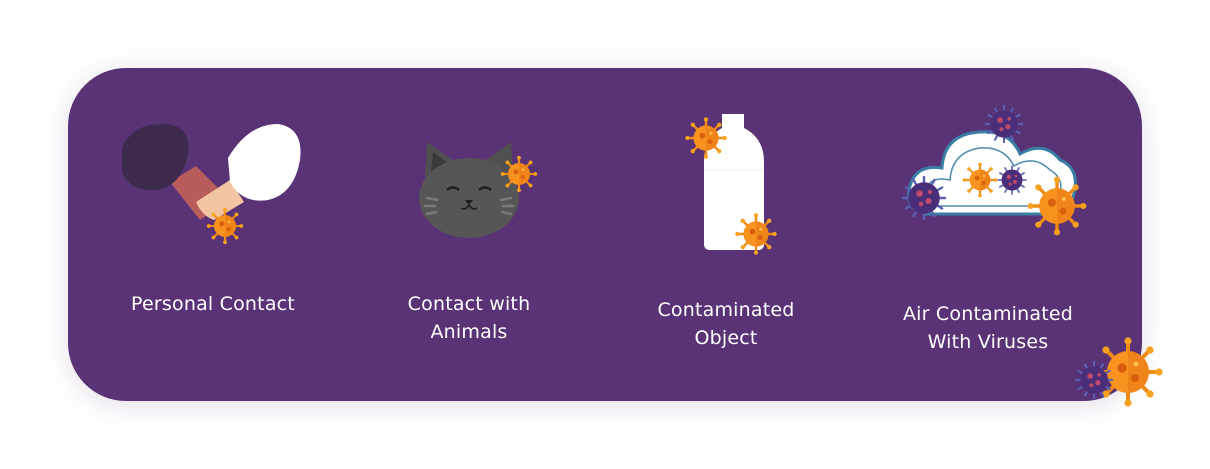  Describe the element at coordinates (988, 328) in the screenshot. I see `label-air-contaminated: Air Contaminated With Viruses` at that location.